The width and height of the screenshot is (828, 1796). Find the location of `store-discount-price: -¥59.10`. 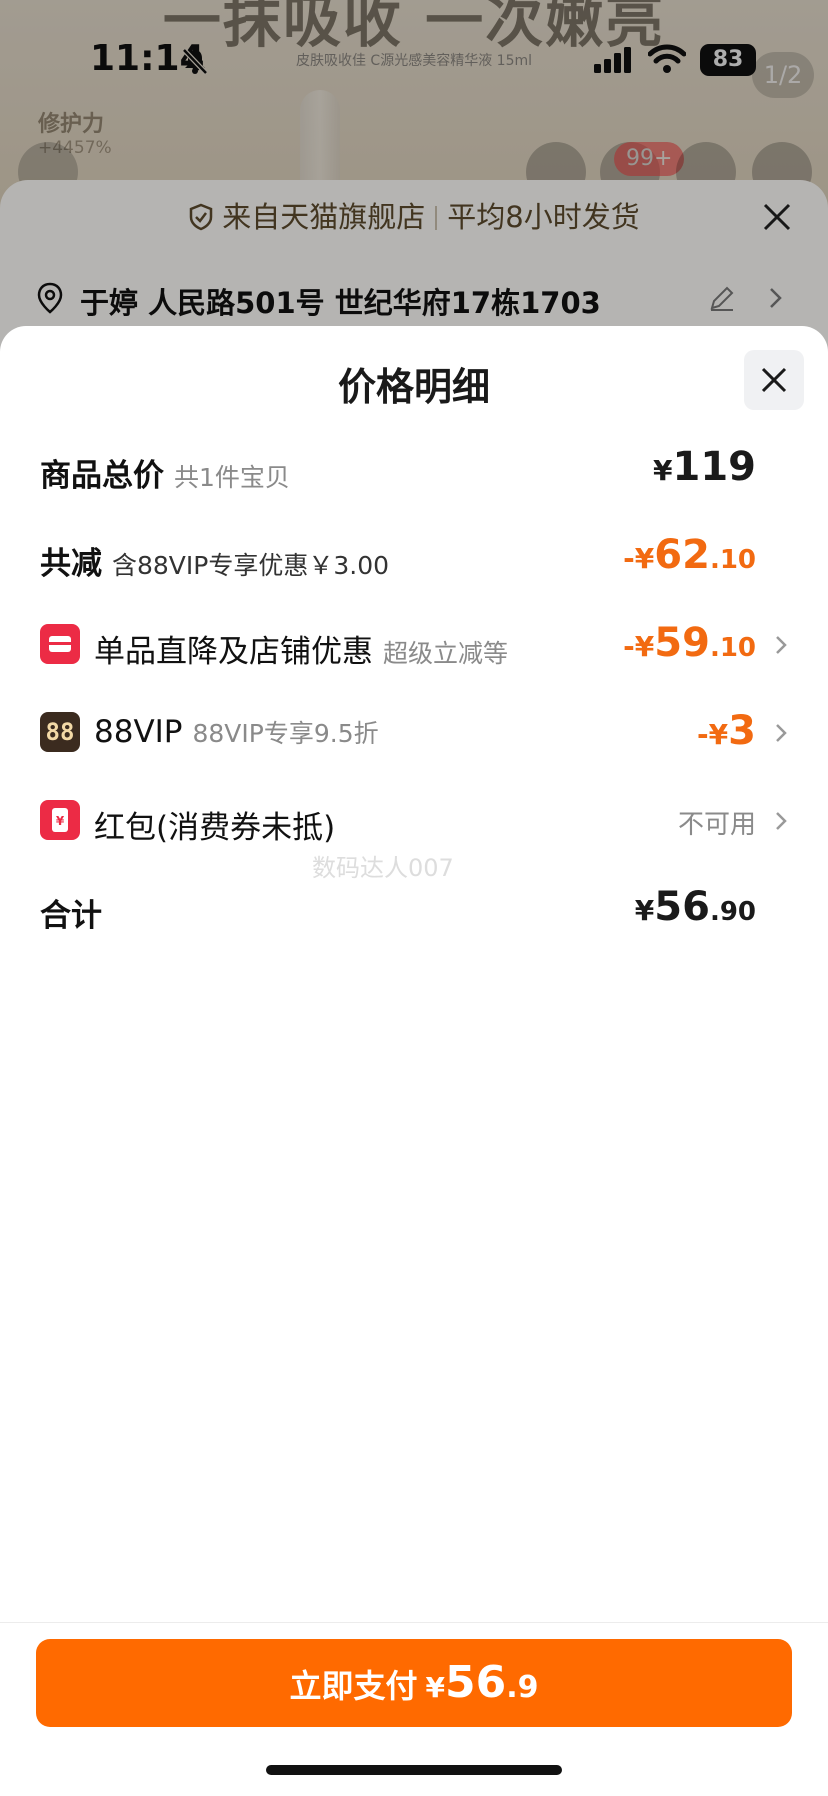

store-discount-price: -¥59.10 is located at coordinates (689, 643).